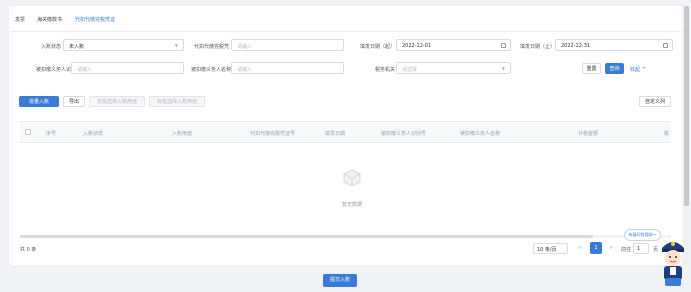 This screenshot has width=691, height=292. I want to click on calendar-icon, so click(665, 45).